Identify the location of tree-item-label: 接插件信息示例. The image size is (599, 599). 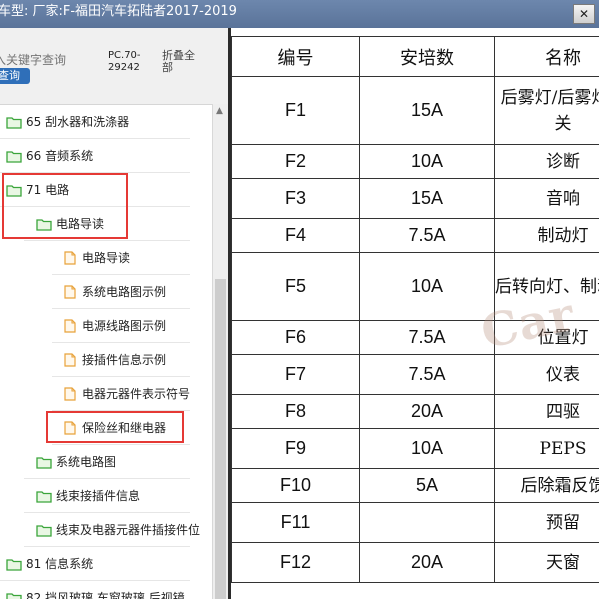
(124, 360).